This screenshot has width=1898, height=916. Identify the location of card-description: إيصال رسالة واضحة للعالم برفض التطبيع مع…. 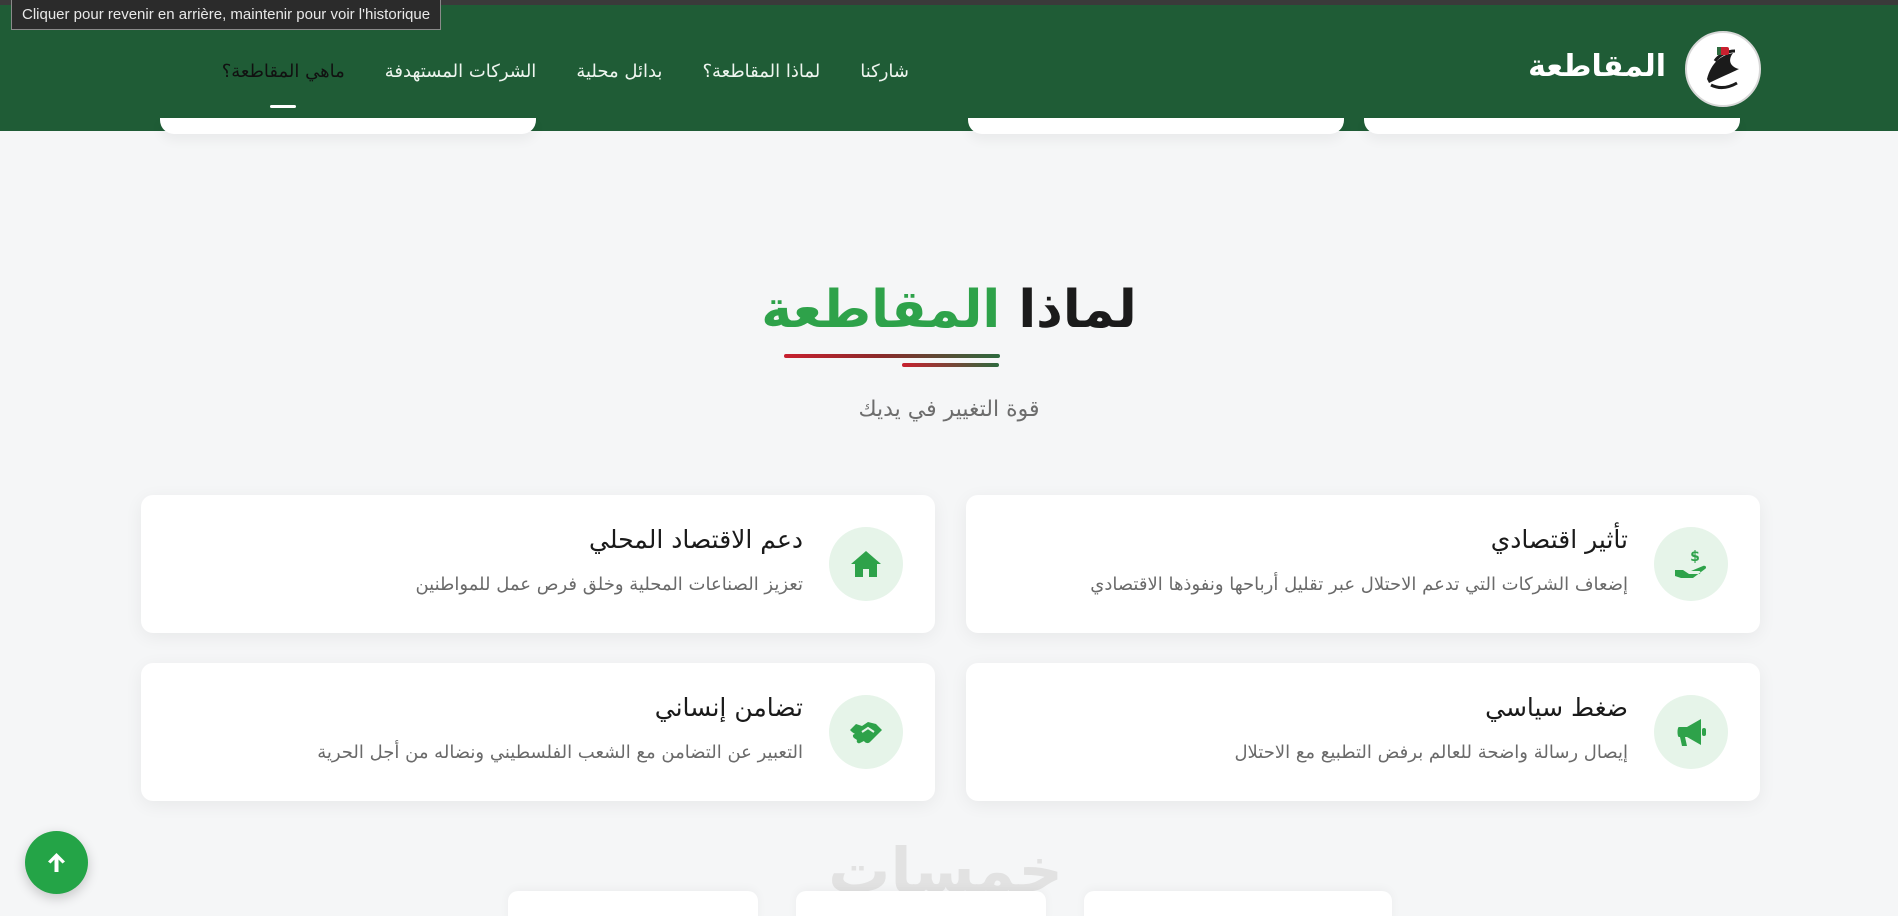
(1431, 752).